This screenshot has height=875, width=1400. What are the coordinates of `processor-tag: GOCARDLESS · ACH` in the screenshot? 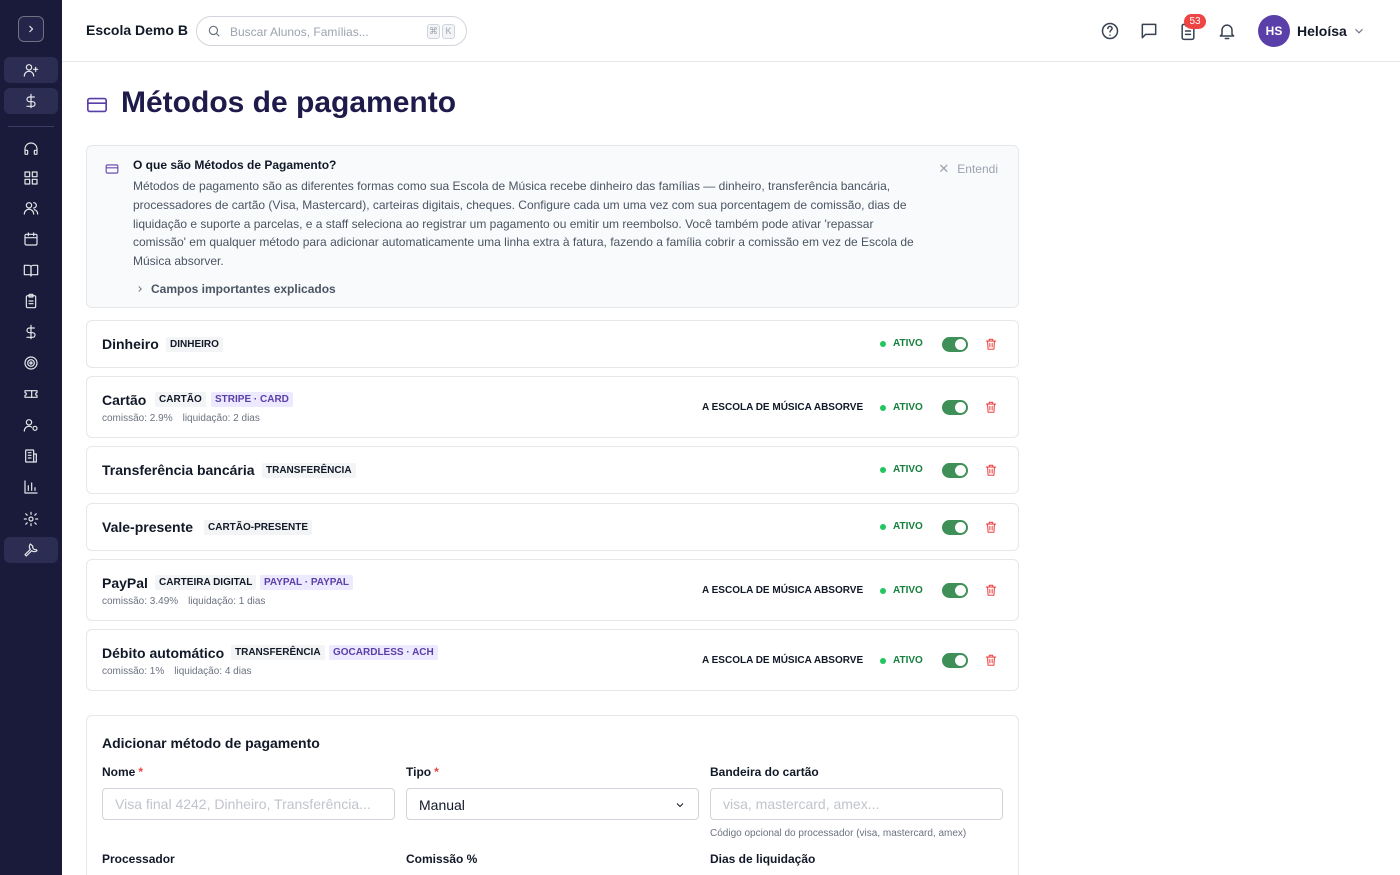 It's located at (383, 652).